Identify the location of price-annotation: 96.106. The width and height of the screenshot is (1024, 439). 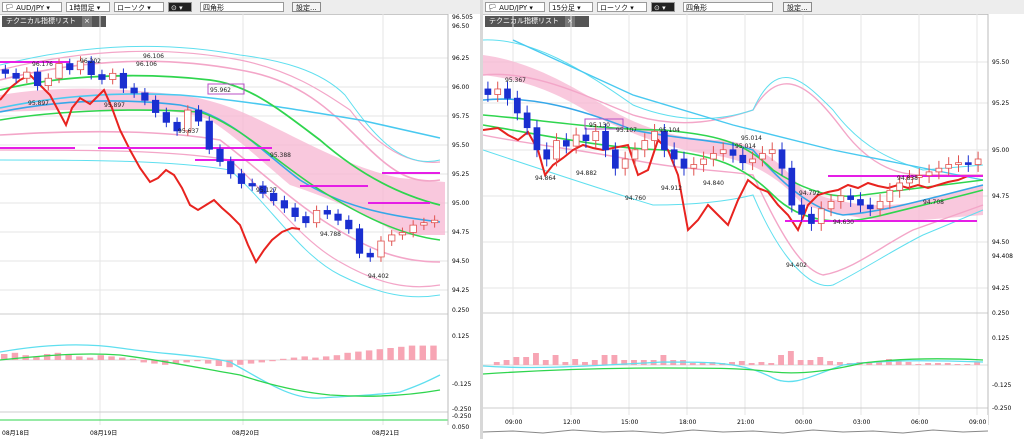
(146, 64).